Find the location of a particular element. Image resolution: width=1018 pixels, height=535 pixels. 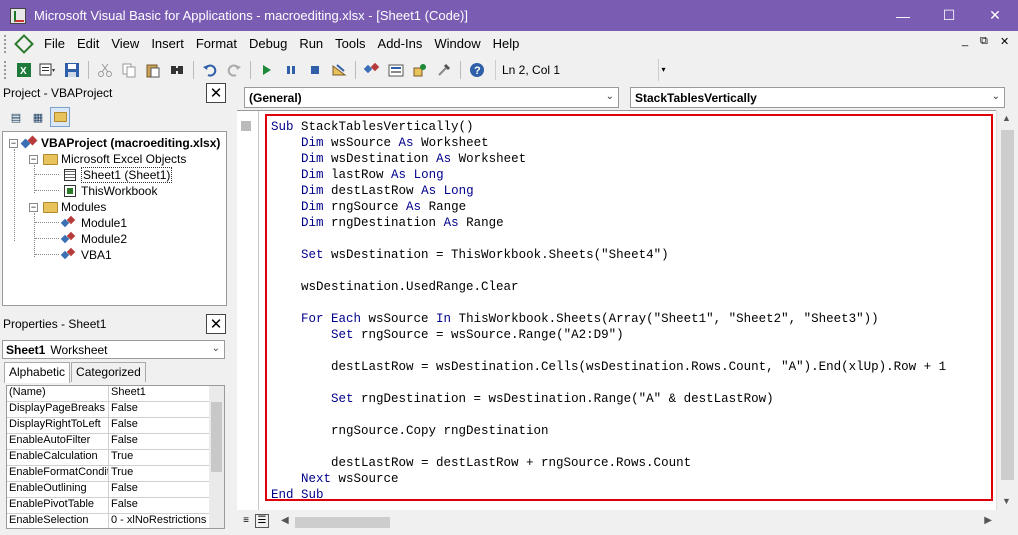

menu-file: File is located at coordinates (54, 44).